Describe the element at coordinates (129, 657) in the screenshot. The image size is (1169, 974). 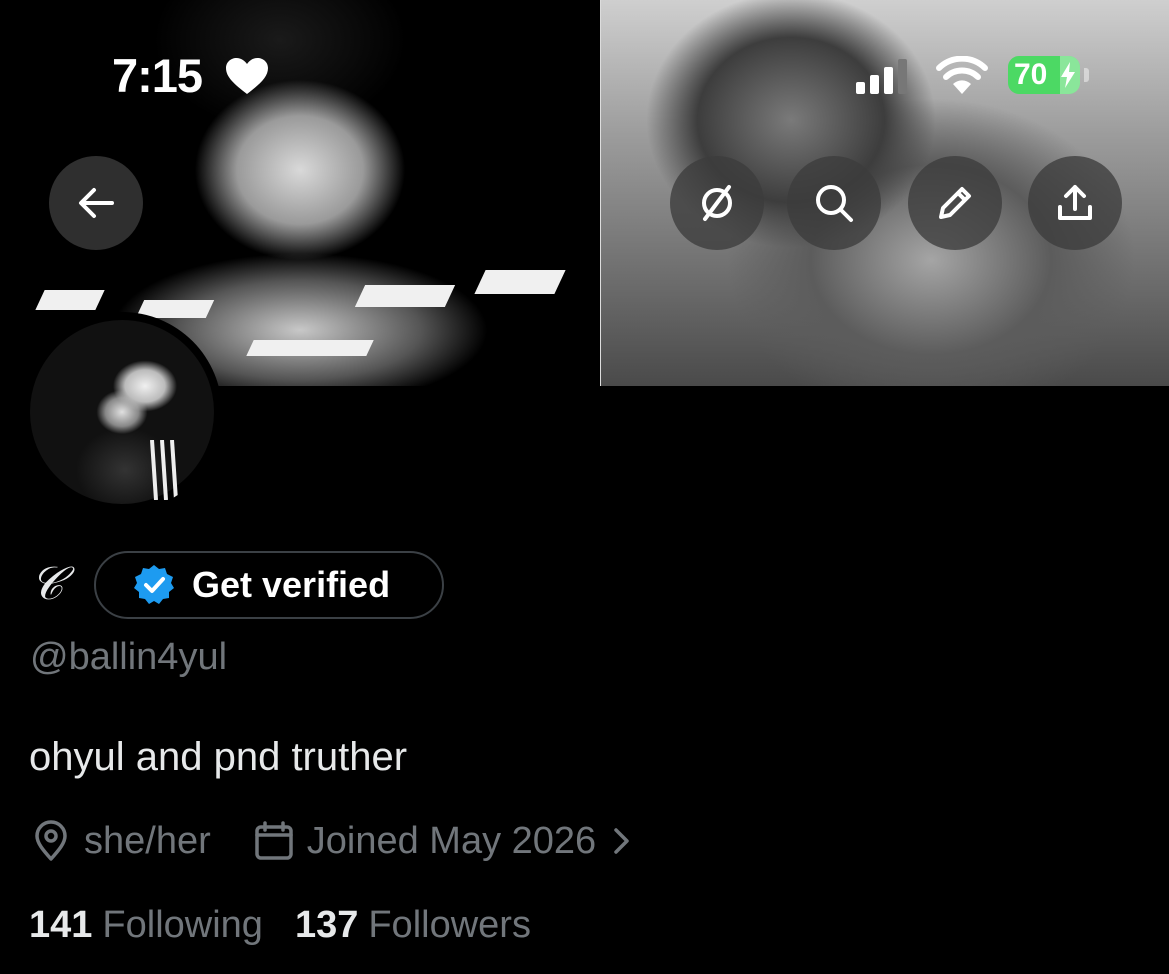
I see `profile-handle: @ballin4yul` at that location.